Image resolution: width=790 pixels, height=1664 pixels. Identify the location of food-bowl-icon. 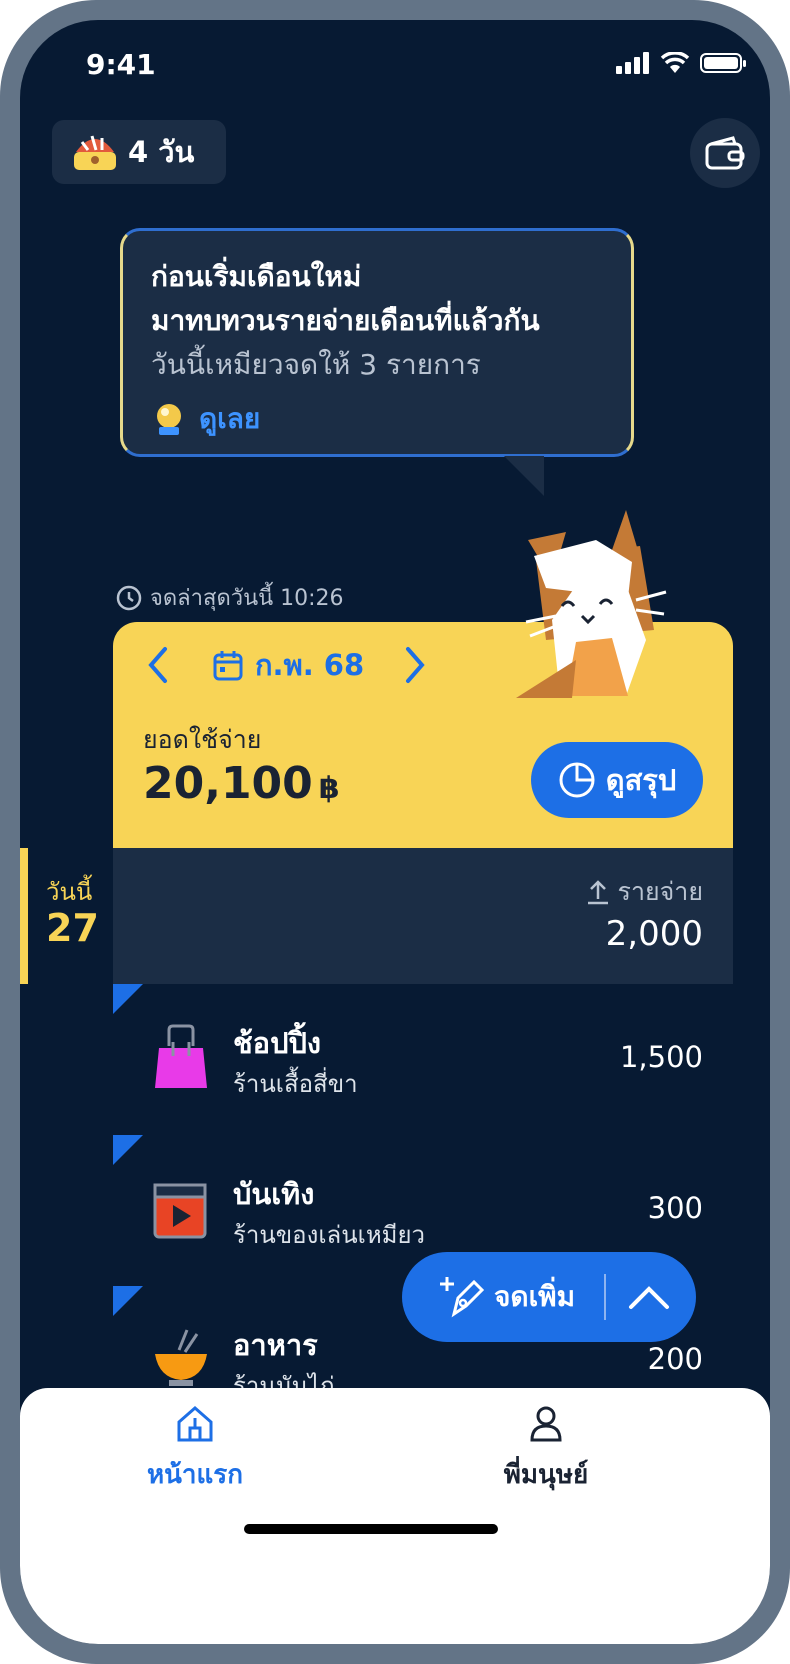
(181, 1357).